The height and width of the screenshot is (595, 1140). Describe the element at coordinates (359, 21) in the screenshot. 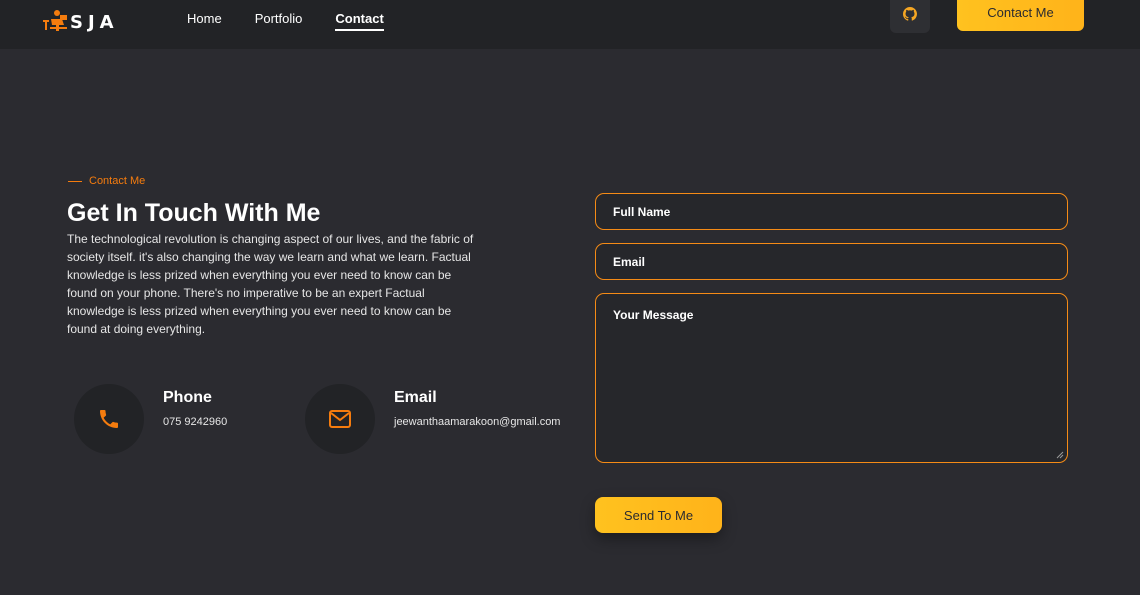

I see `nav-contact: Contact` at that location.